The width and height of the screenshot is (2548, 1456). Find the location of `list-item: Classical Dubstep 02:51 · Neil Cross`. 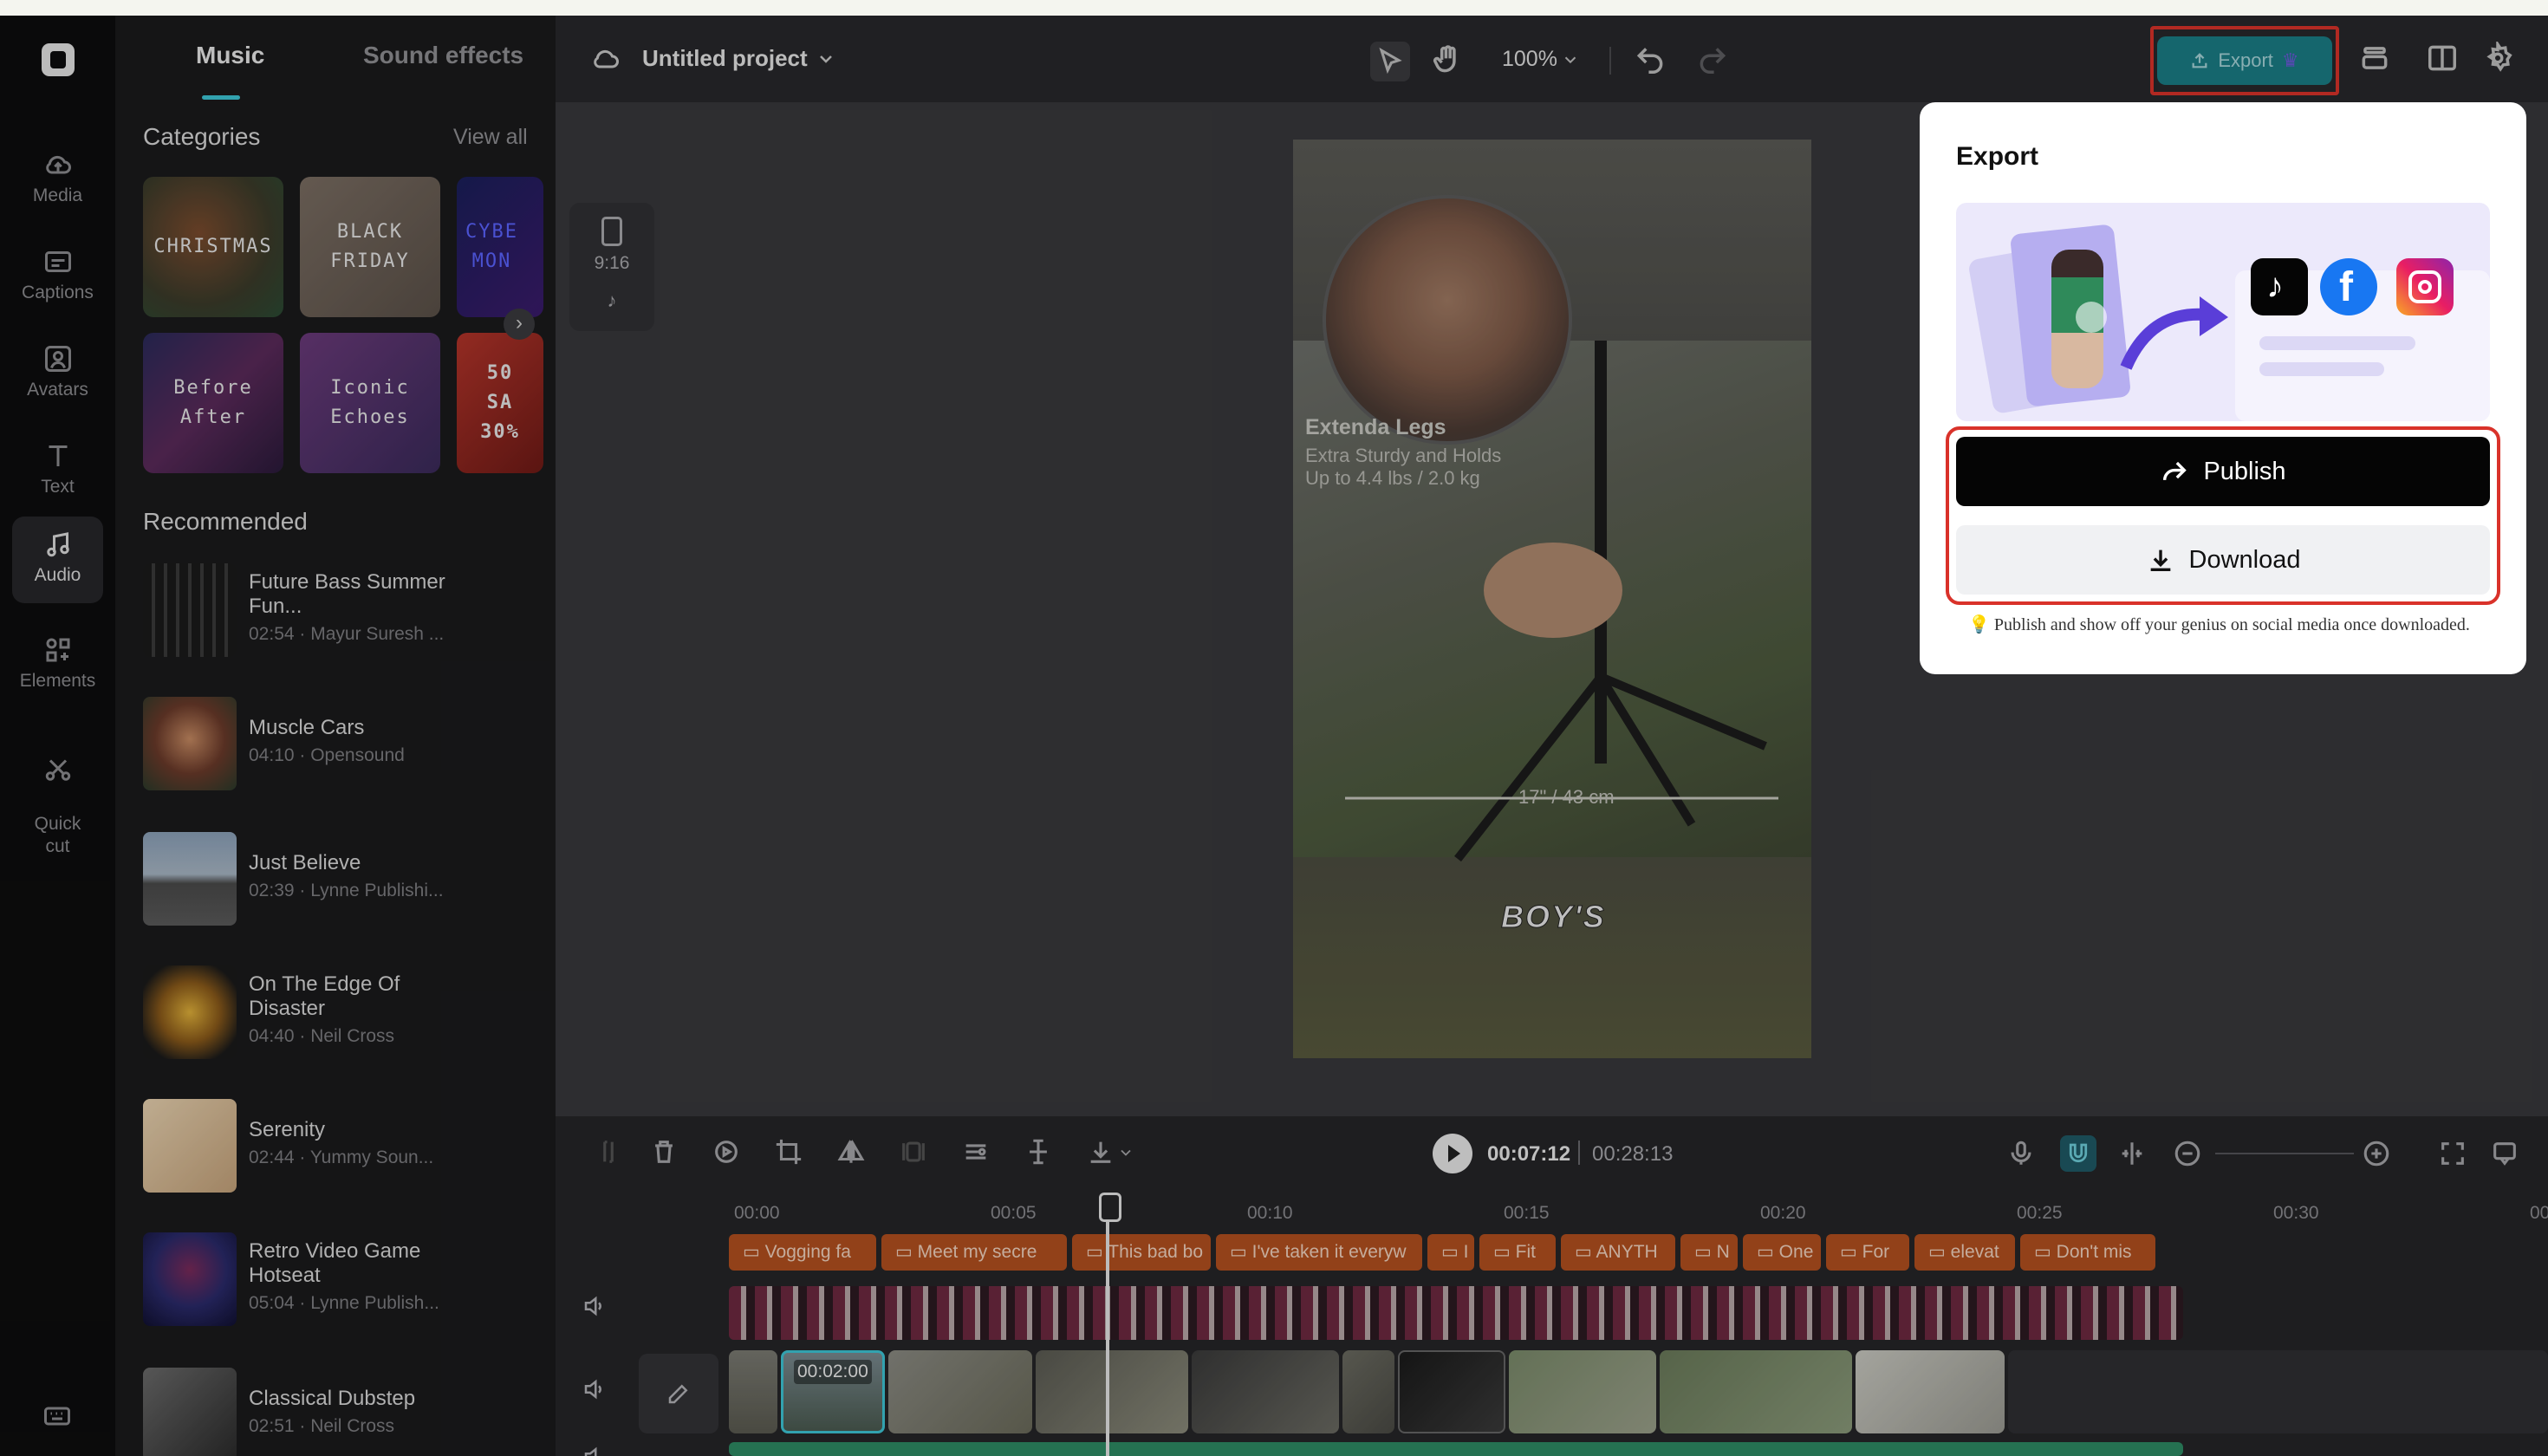

list-item: Classical Dubstep 02:51 · Neil Cross is located at coordinates (346, 1412).